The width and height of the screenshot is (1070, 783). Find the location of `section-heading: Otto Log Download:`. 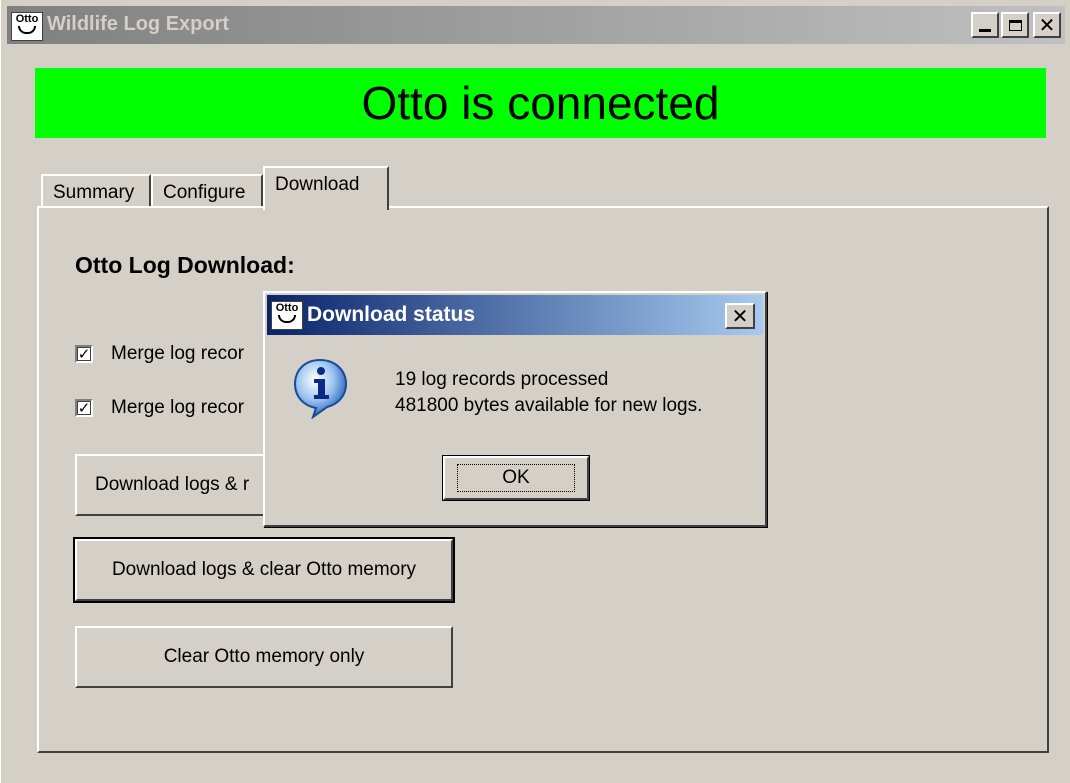

section-heading: Otto Log Download: is located at coordinates (185, 265).